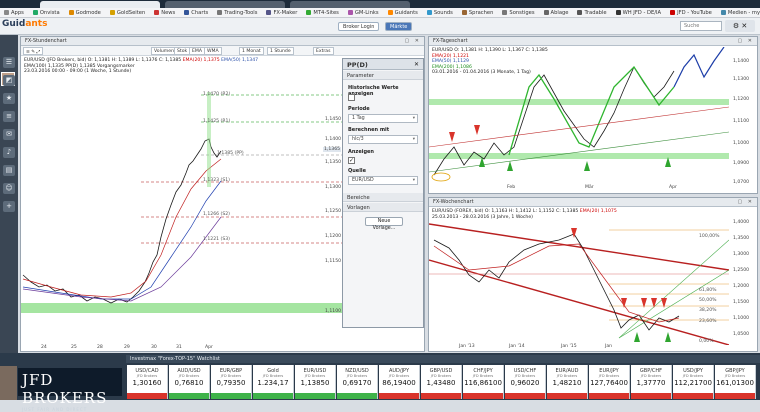 Image resolution: width=760 pixels, height=412 pixels. I want to click on quote-tile: AUD/JPY JFD Brokers 86,19400, so click(399, 382).